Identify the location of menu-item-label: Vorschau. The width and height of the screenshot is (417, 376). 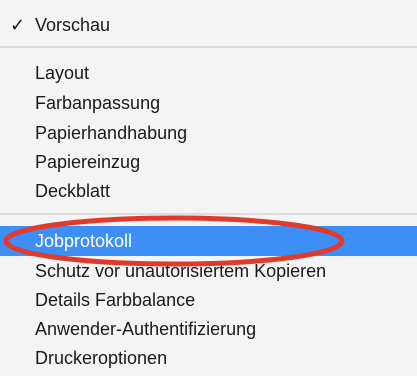
(73, 25).